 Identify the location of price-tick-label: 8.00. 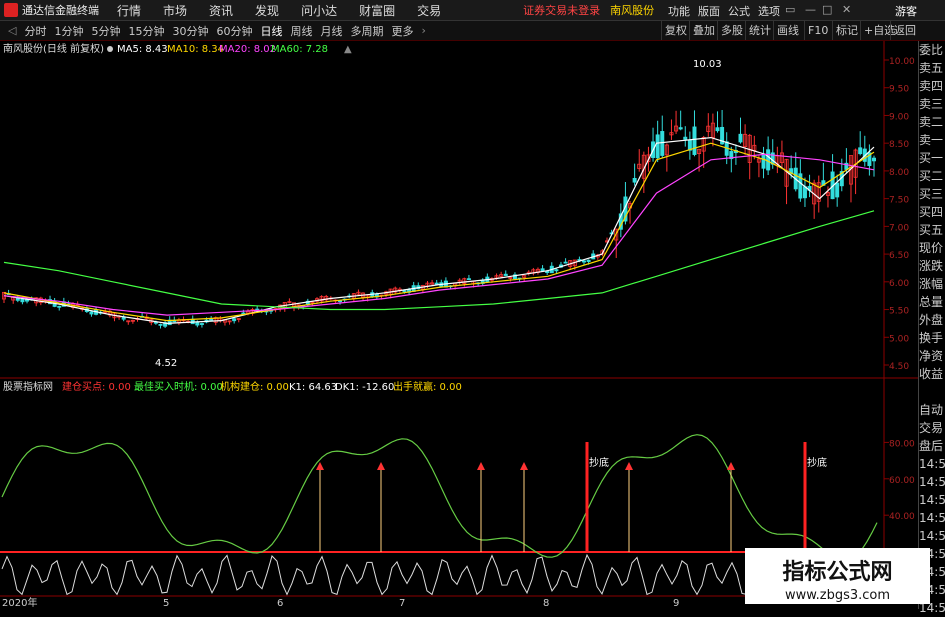
(899, 173).